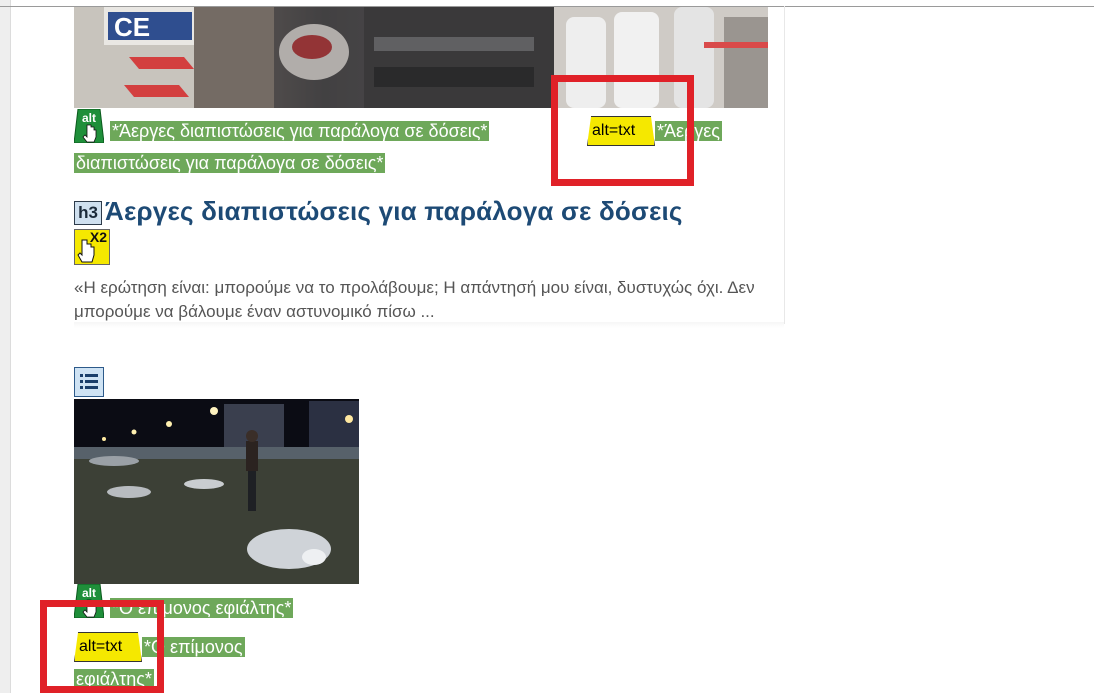  I want to click on alt-flag-label-2: alt, so click(89, 593).